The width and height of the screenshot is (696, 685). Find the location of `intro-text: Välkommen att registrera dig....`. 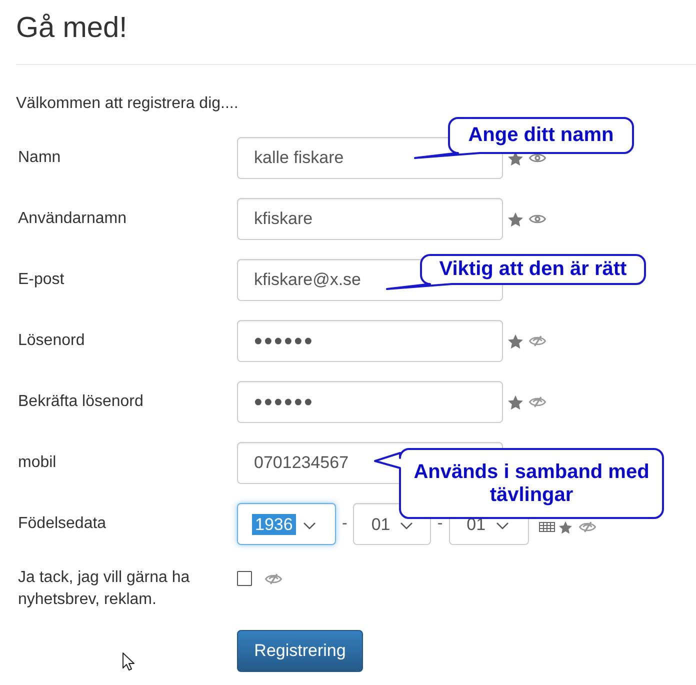

intro-text: Välkommen att registrera dig.... is located at coordinates (127, 104).